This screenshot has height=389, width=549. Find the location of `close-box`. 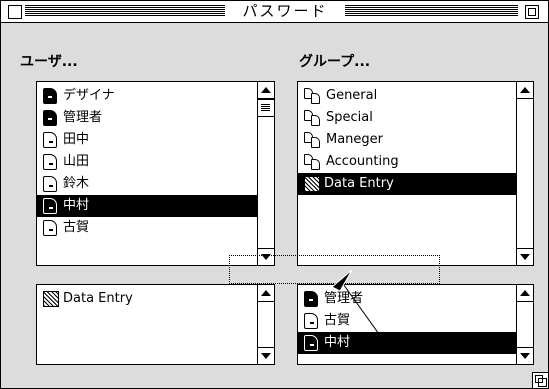

close-box is located at coordinates (15, 12).